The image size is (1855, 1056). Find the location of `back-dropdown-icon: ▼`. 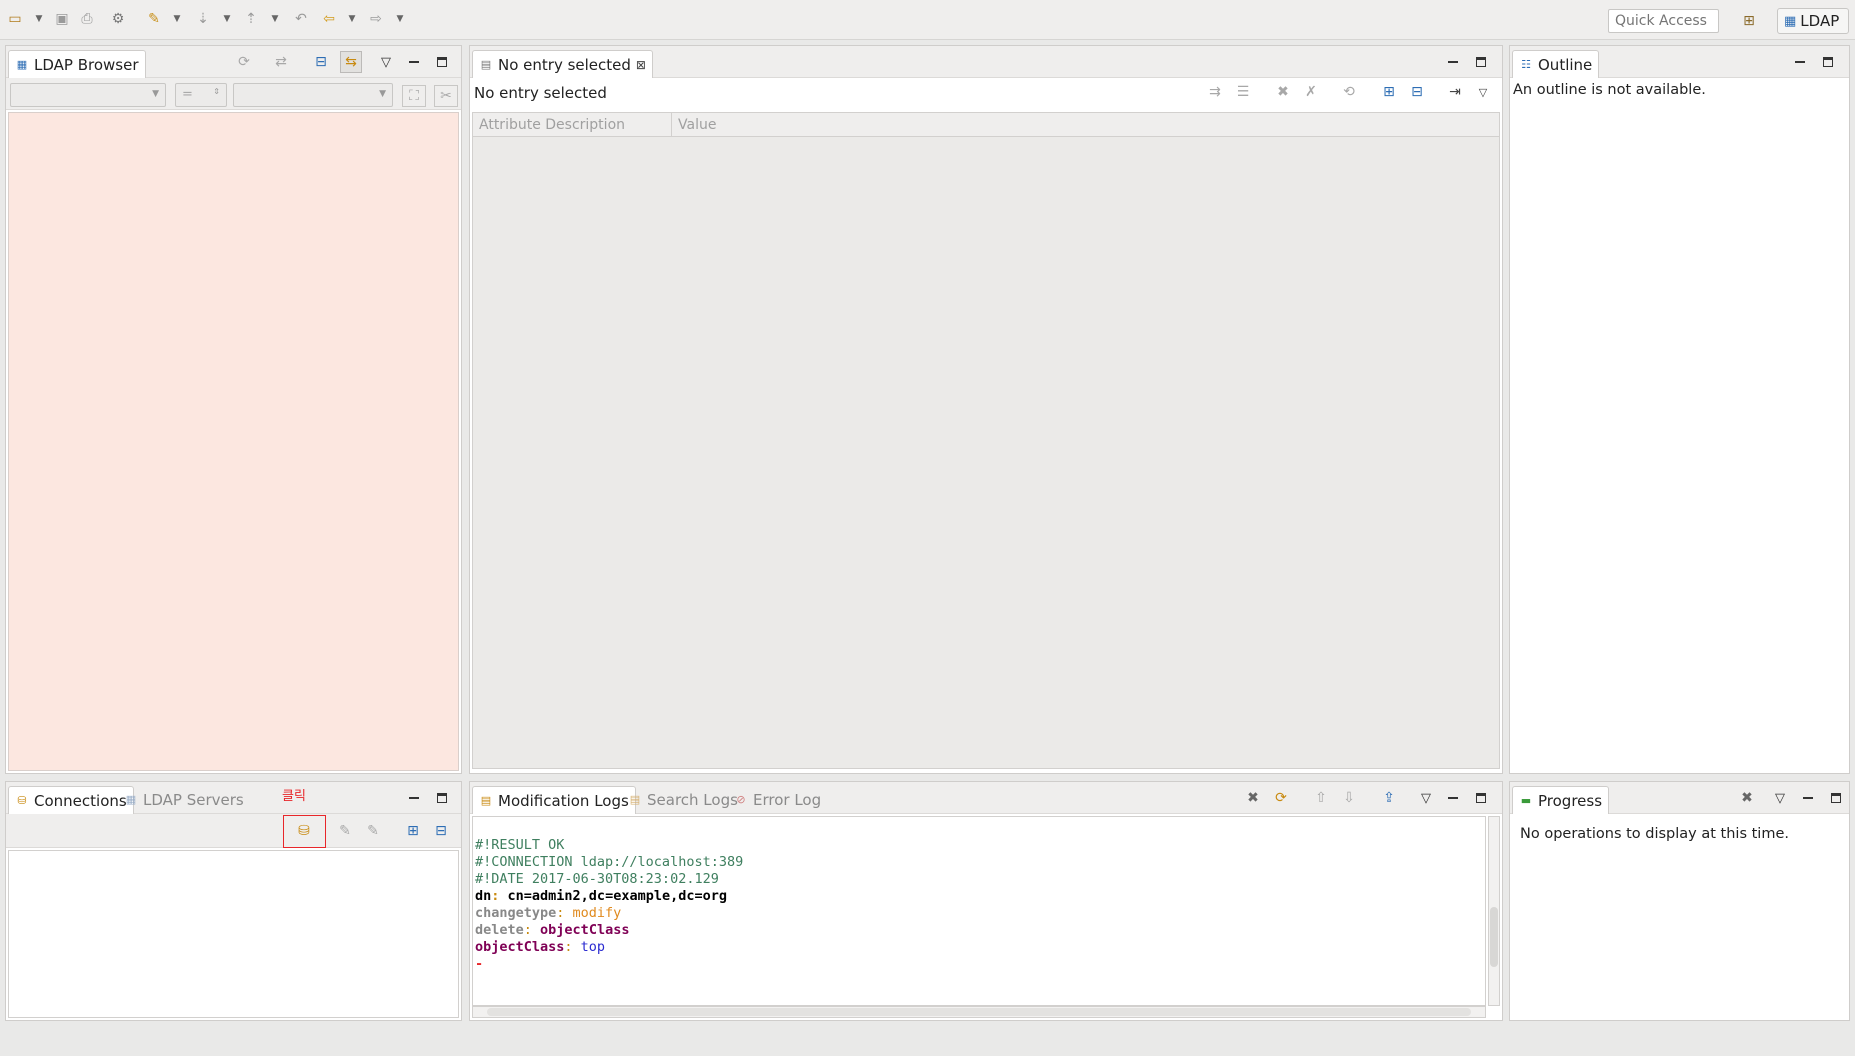

back-dropdown-icon: ▼ is located at coordinates (352, 19).